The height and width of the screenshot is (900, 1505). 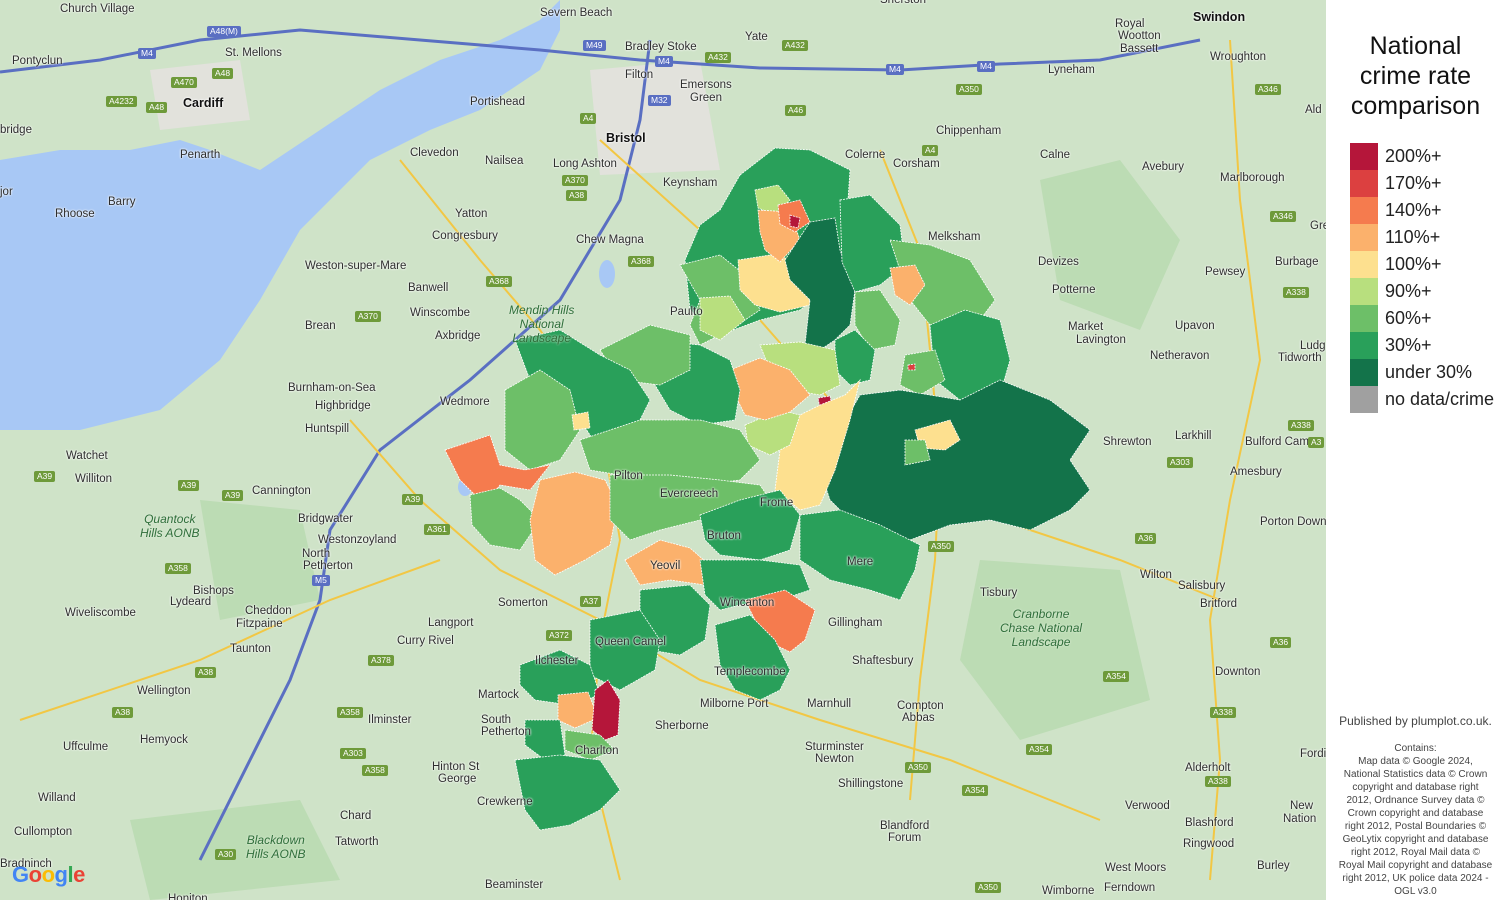 What do you see at coordinates (1313, 110) in the screenshot?
I see `place-label: Ald` at bounding box center [1313, 110].